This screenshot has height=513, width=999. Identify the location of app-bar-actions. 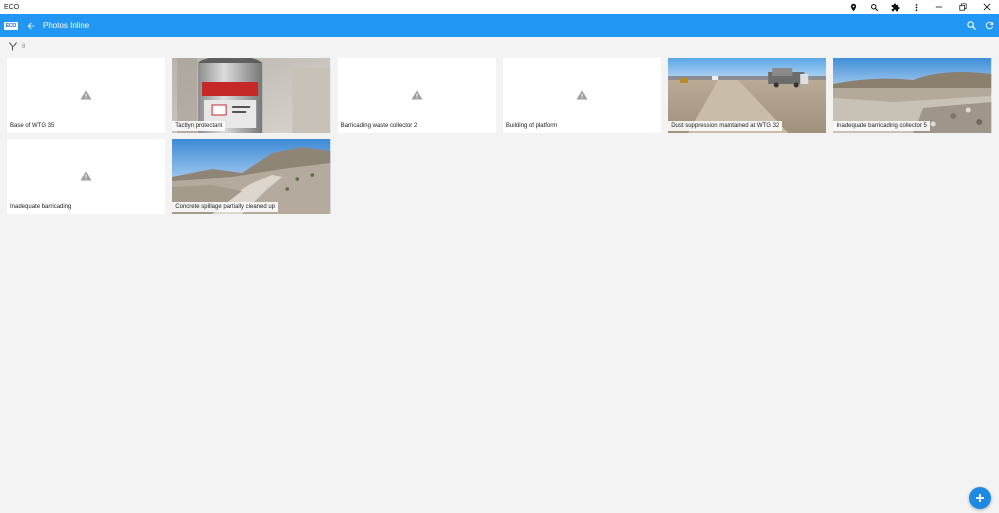
(980, 25).